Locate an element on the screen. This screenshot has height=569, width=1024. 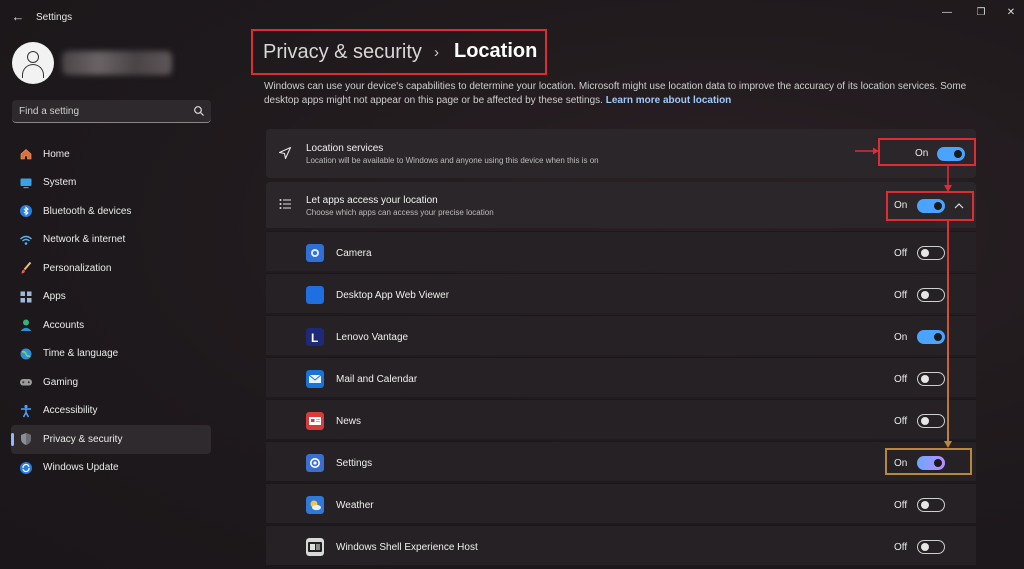
sidebar-item-system: System is located at coordinates (111, 183).